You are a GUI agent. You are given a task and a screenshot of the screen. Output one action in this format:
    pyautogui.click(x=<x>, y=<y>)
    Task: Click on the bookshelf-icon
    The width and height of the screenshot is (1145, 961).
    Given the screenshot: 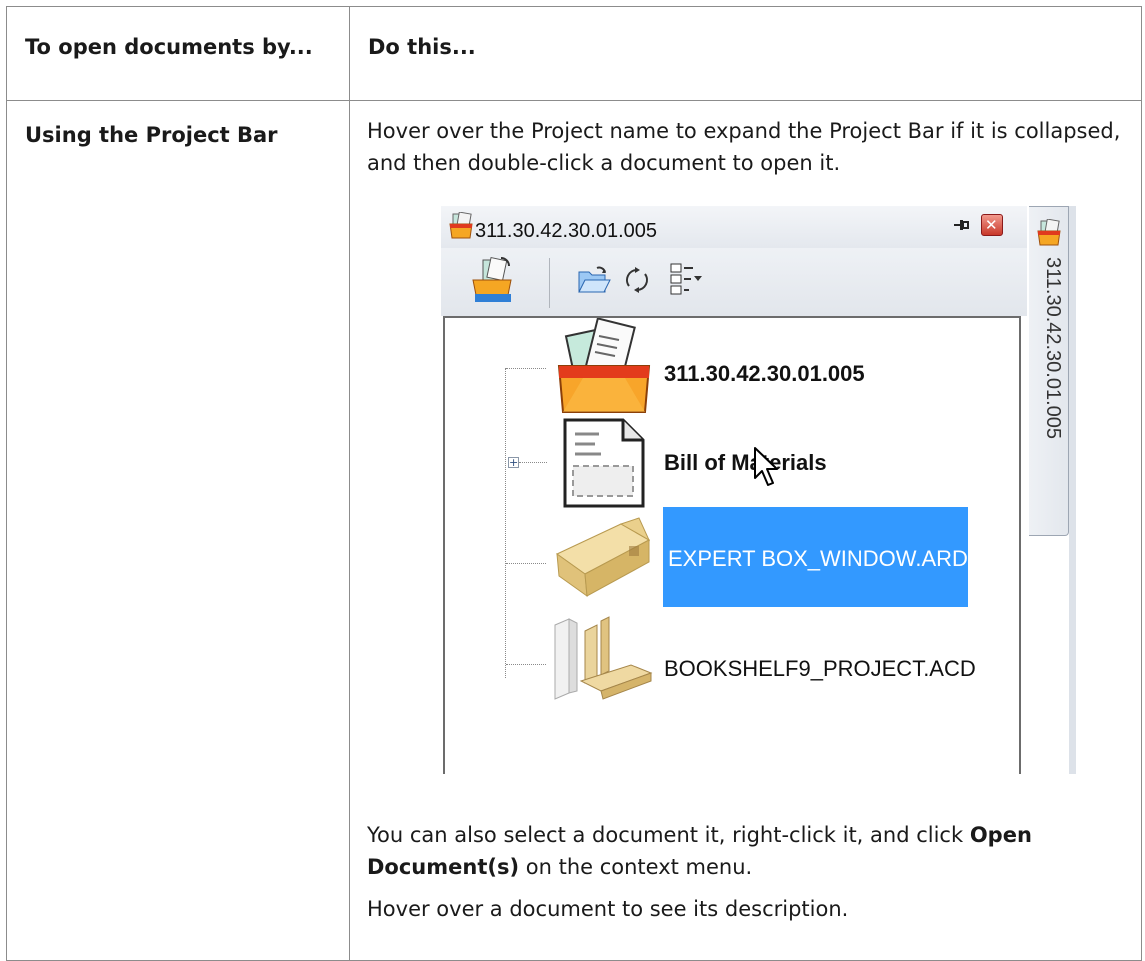 What is the action you would take?
    pyautogui.click(x=603, y=658)
    